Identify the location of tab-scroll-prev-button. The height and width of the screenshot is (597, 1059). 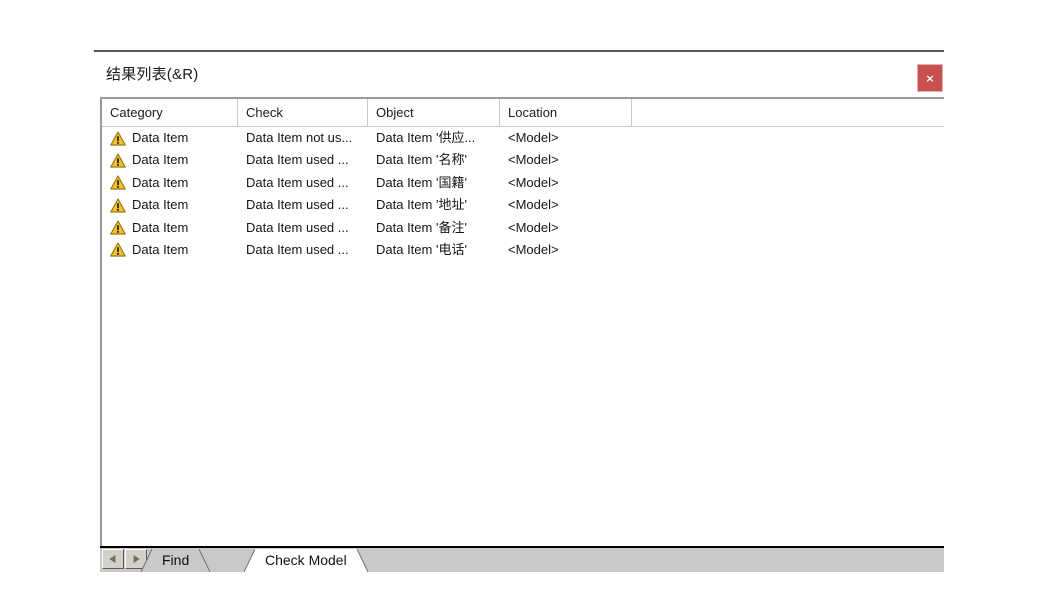
(113, 559).